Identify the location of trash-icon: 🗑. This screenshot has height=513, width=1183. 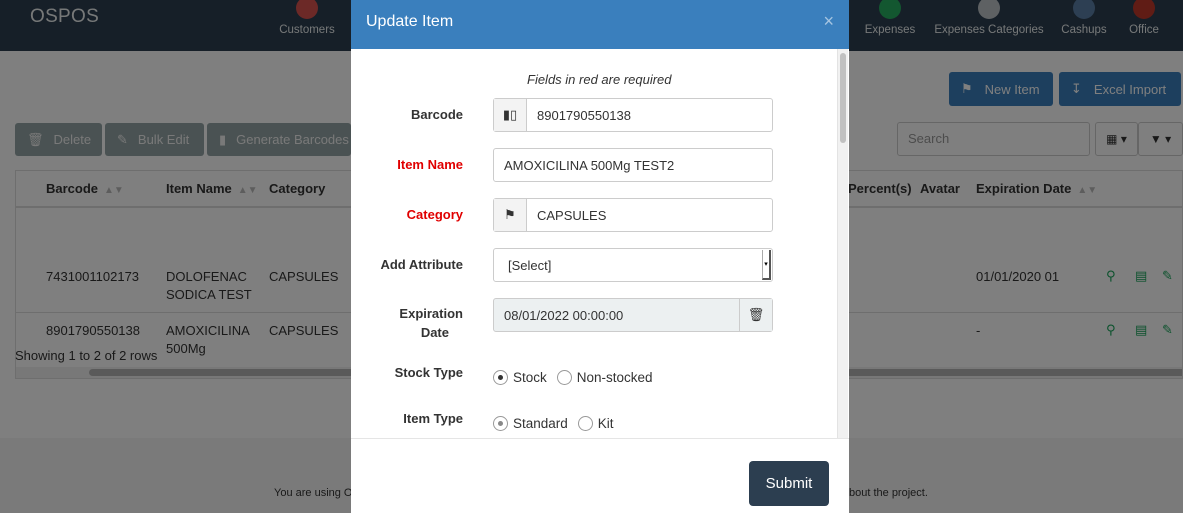
(755, 315).